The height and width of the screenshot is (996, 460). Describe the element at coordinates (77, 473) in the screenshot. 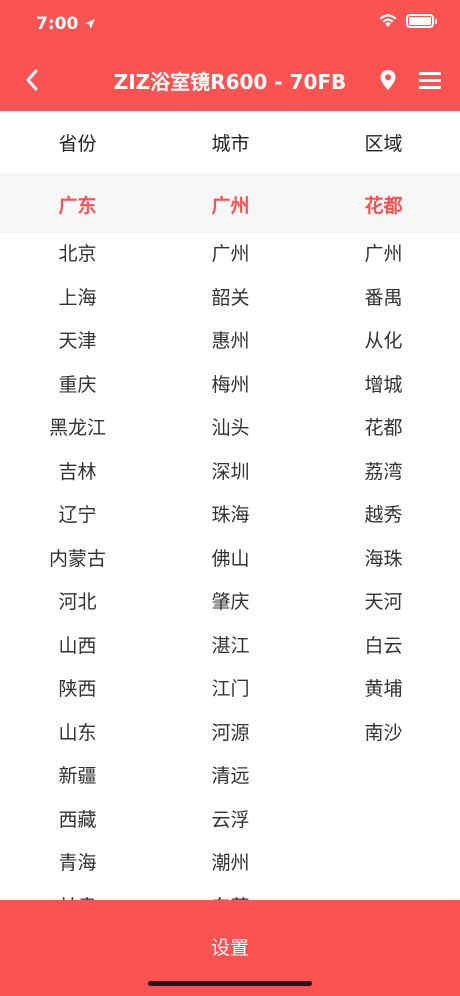

I see `province-item: 吉林` at that location.